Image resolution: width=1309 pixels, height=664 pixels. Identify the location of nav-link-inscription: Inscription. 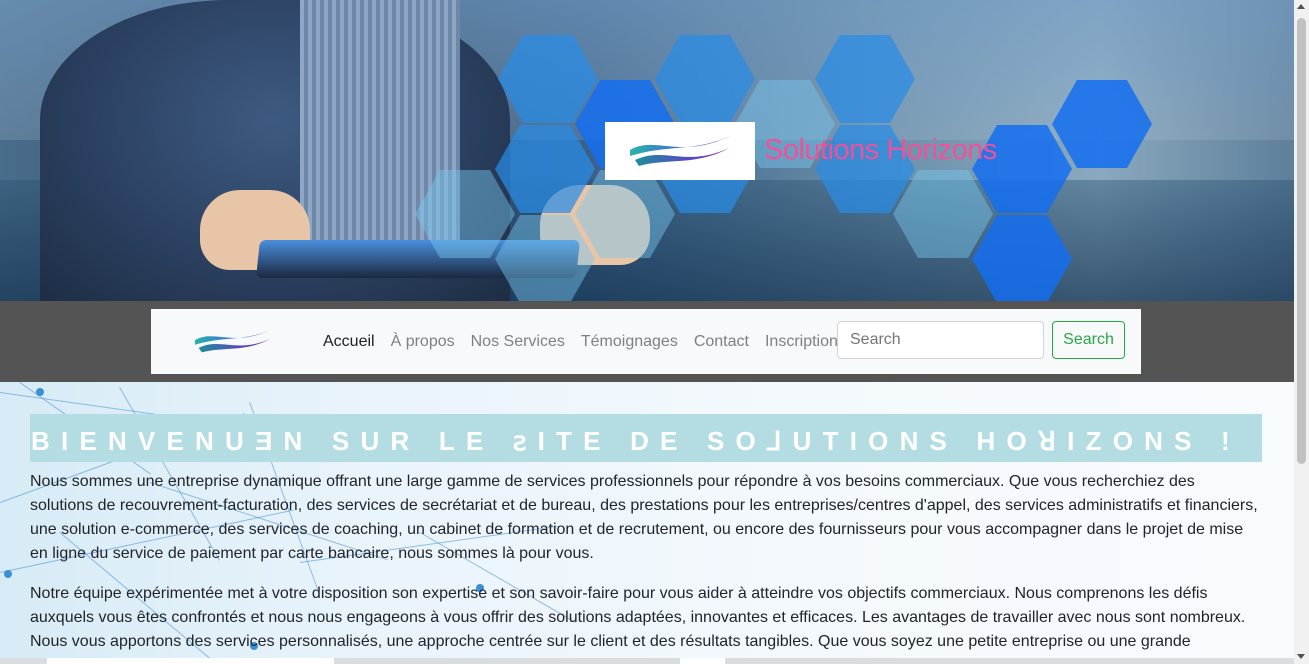
(801, 342).